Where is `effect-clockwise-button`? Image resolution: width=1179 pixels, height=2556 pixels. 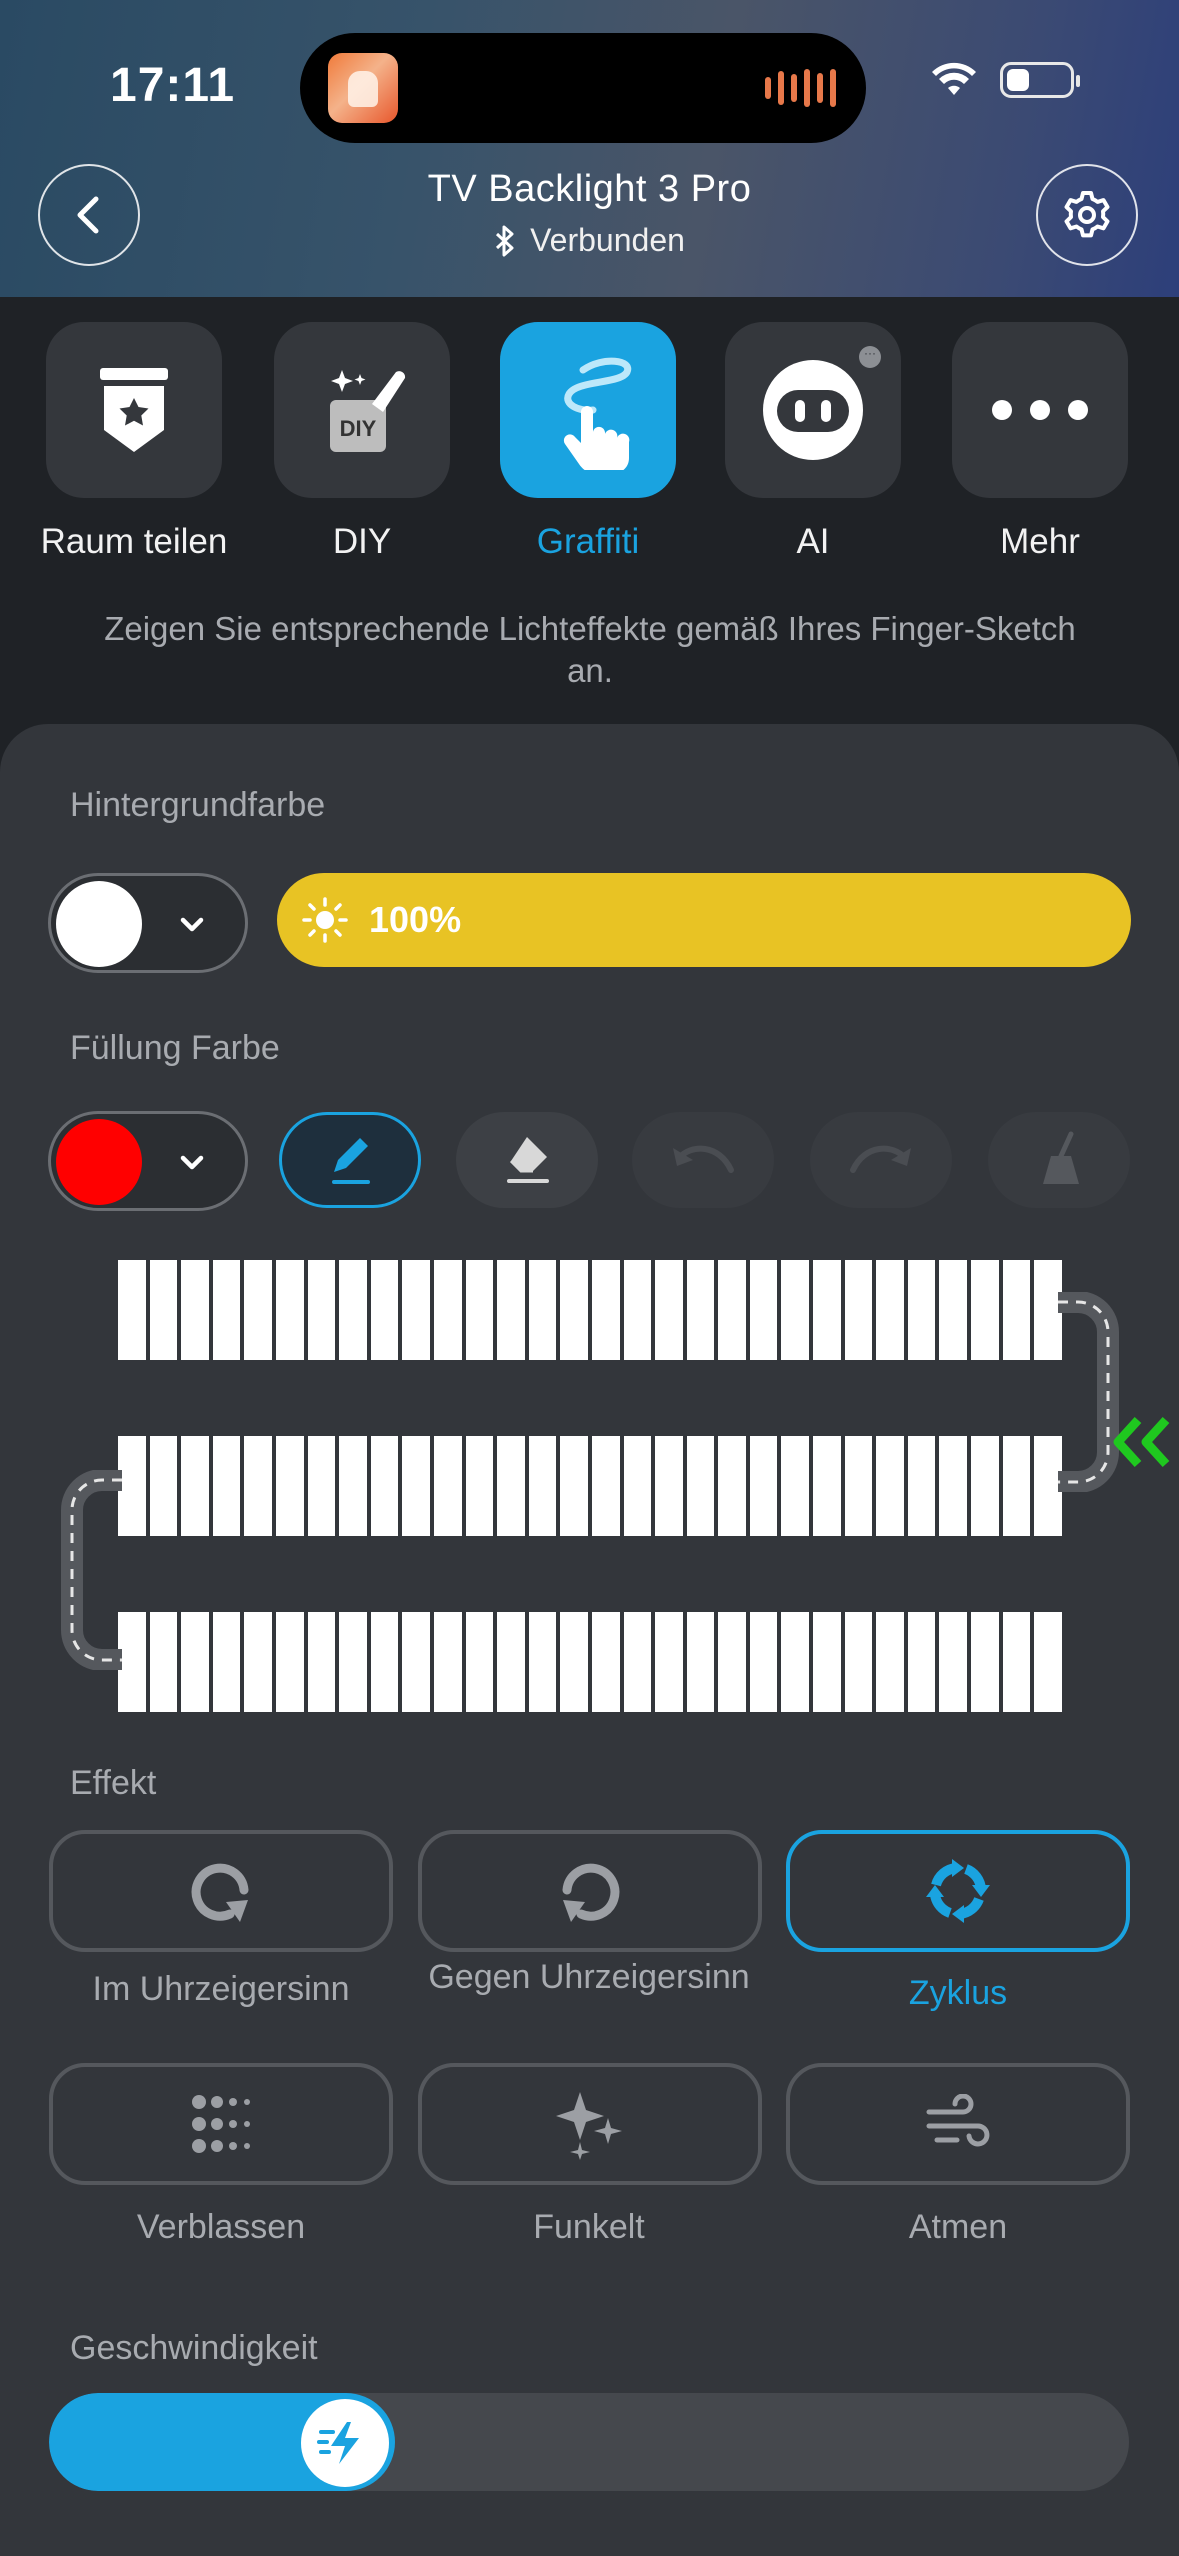
effect-clockwise-button is located at coordinates (221, 1891).